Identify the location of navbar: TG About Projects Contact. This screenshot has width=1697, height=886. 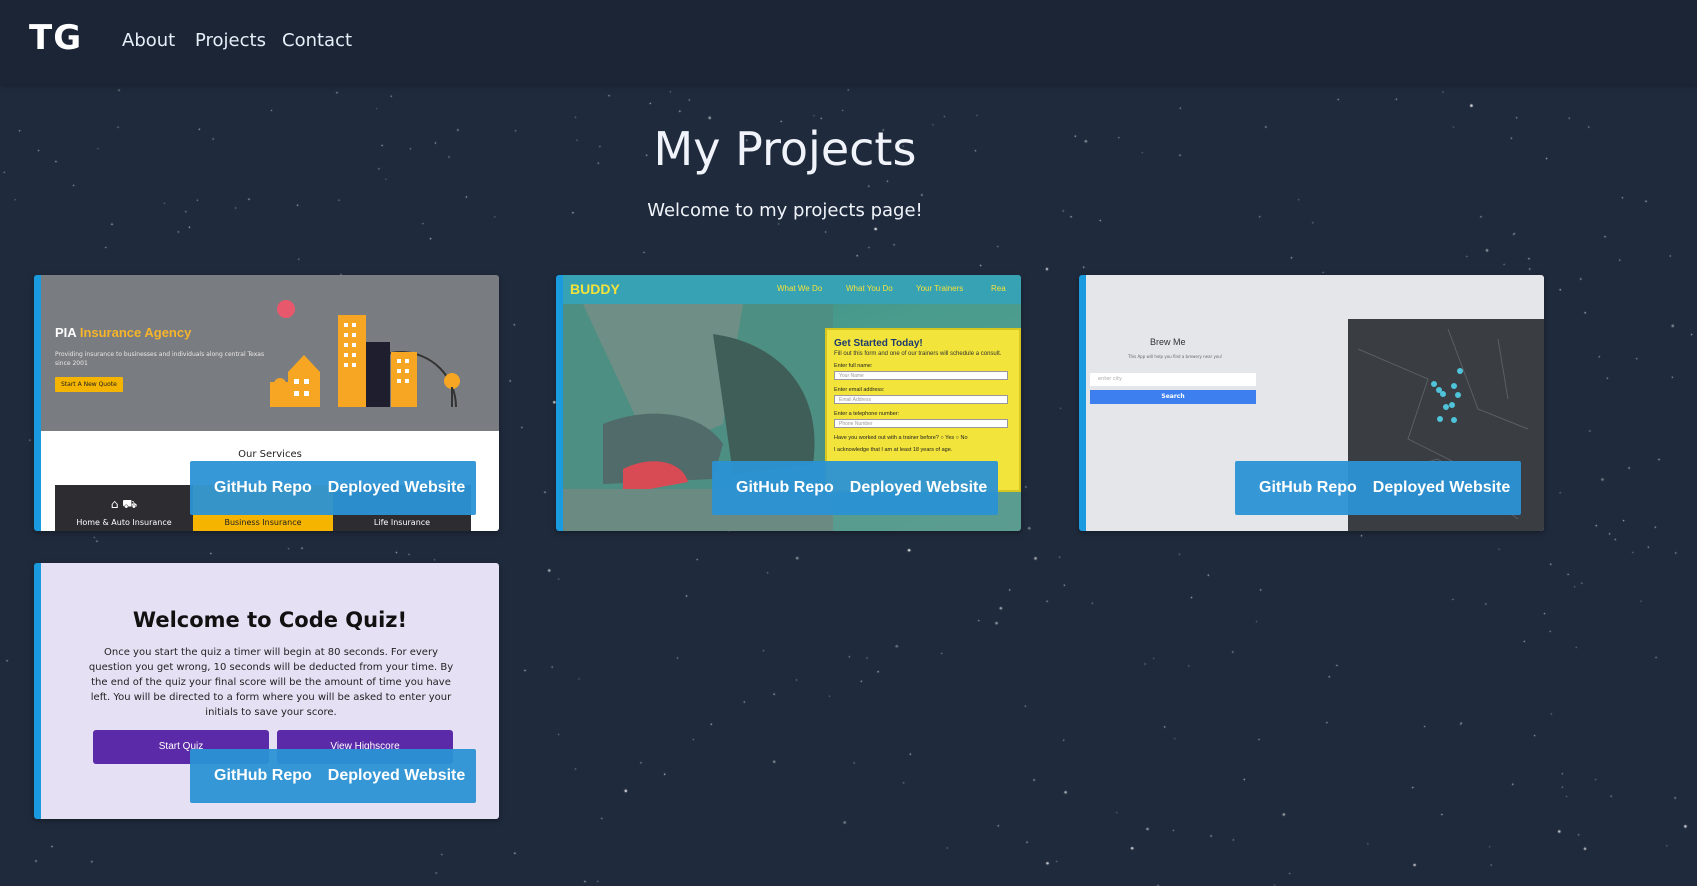
(848, 42).